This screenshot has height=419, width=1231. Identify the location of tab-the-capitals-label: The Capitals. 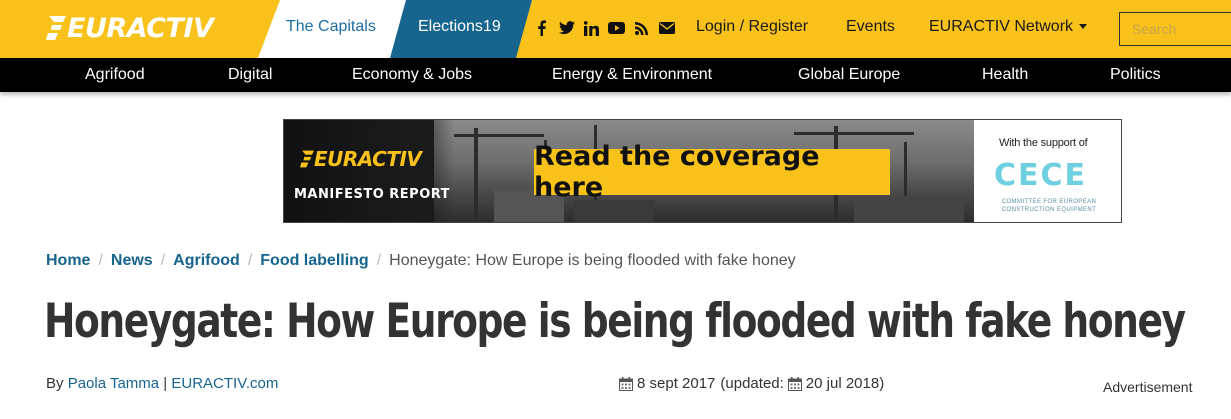
(331, 26).